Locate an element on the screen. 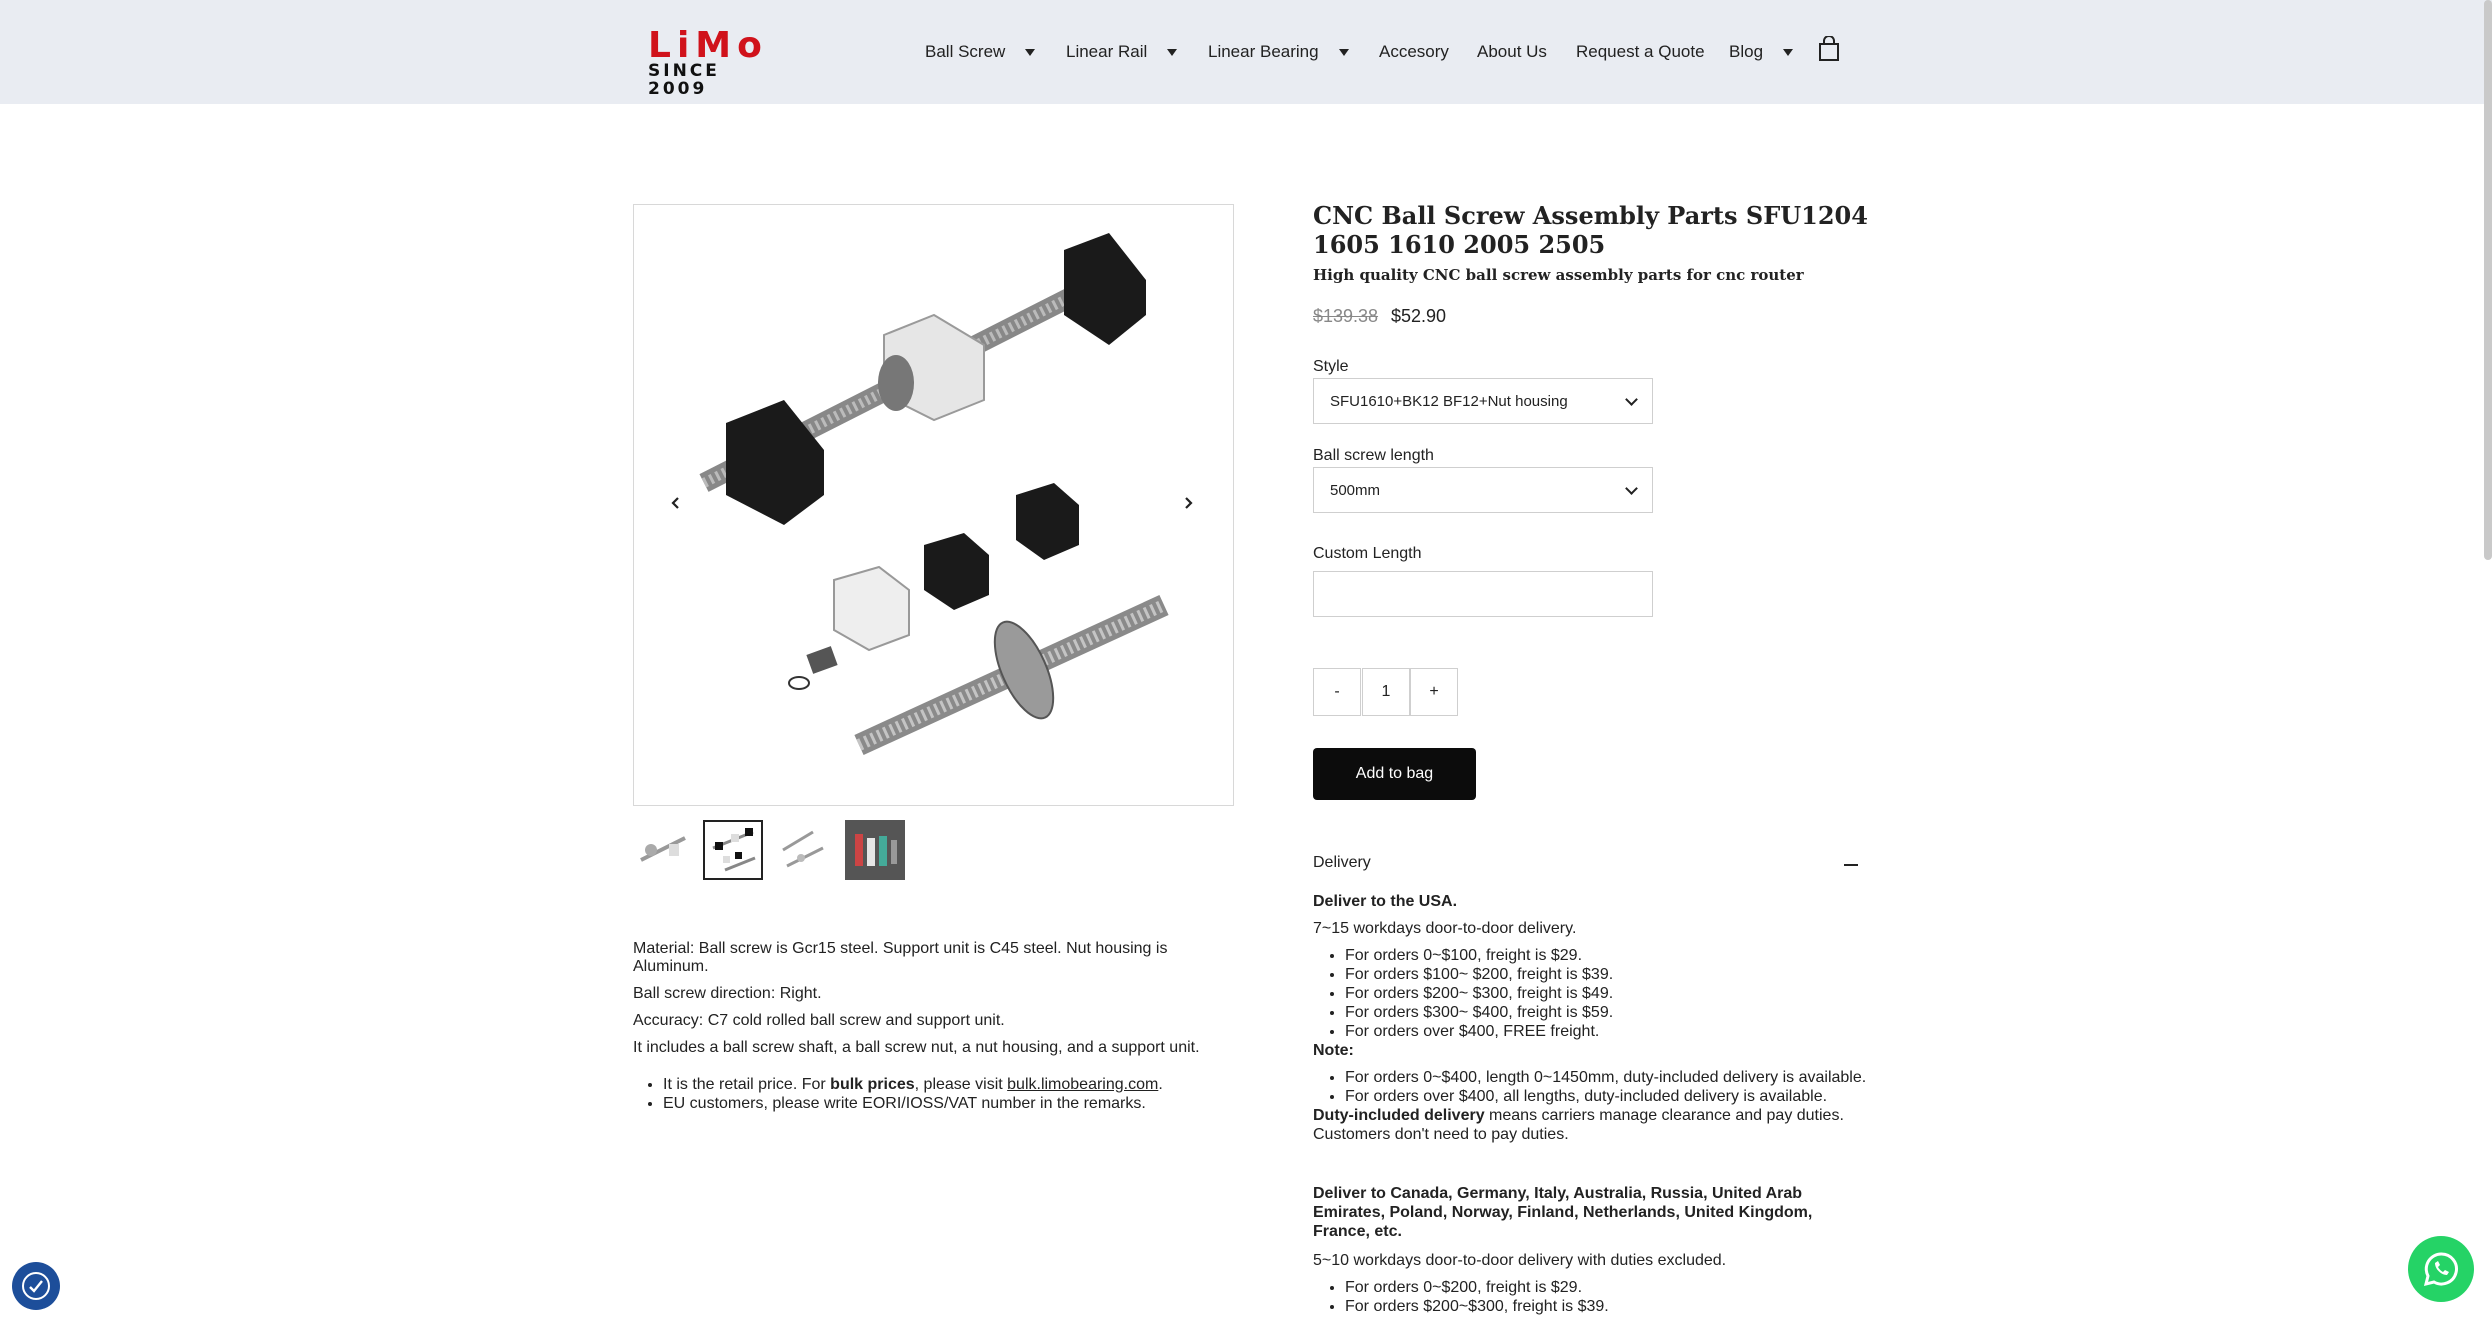 The height and width of the screenshot is (1322, 2492). delivery-heading: Delivery is located at coordinates (1342, 862).